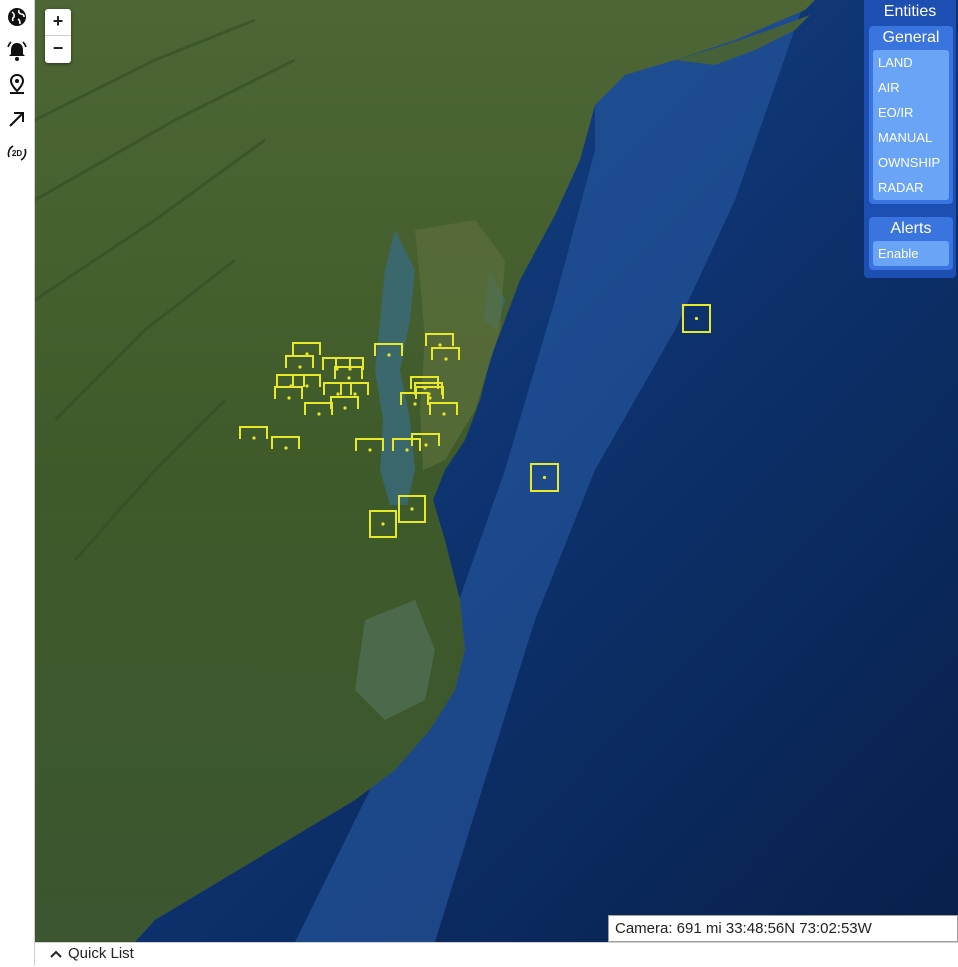 The height and width of the screenshot is (967, 958). What do you see at coordinates (911, 187) in the screenshot?
I see `filter-radar: RADAR` at bounding box center [911, 187].